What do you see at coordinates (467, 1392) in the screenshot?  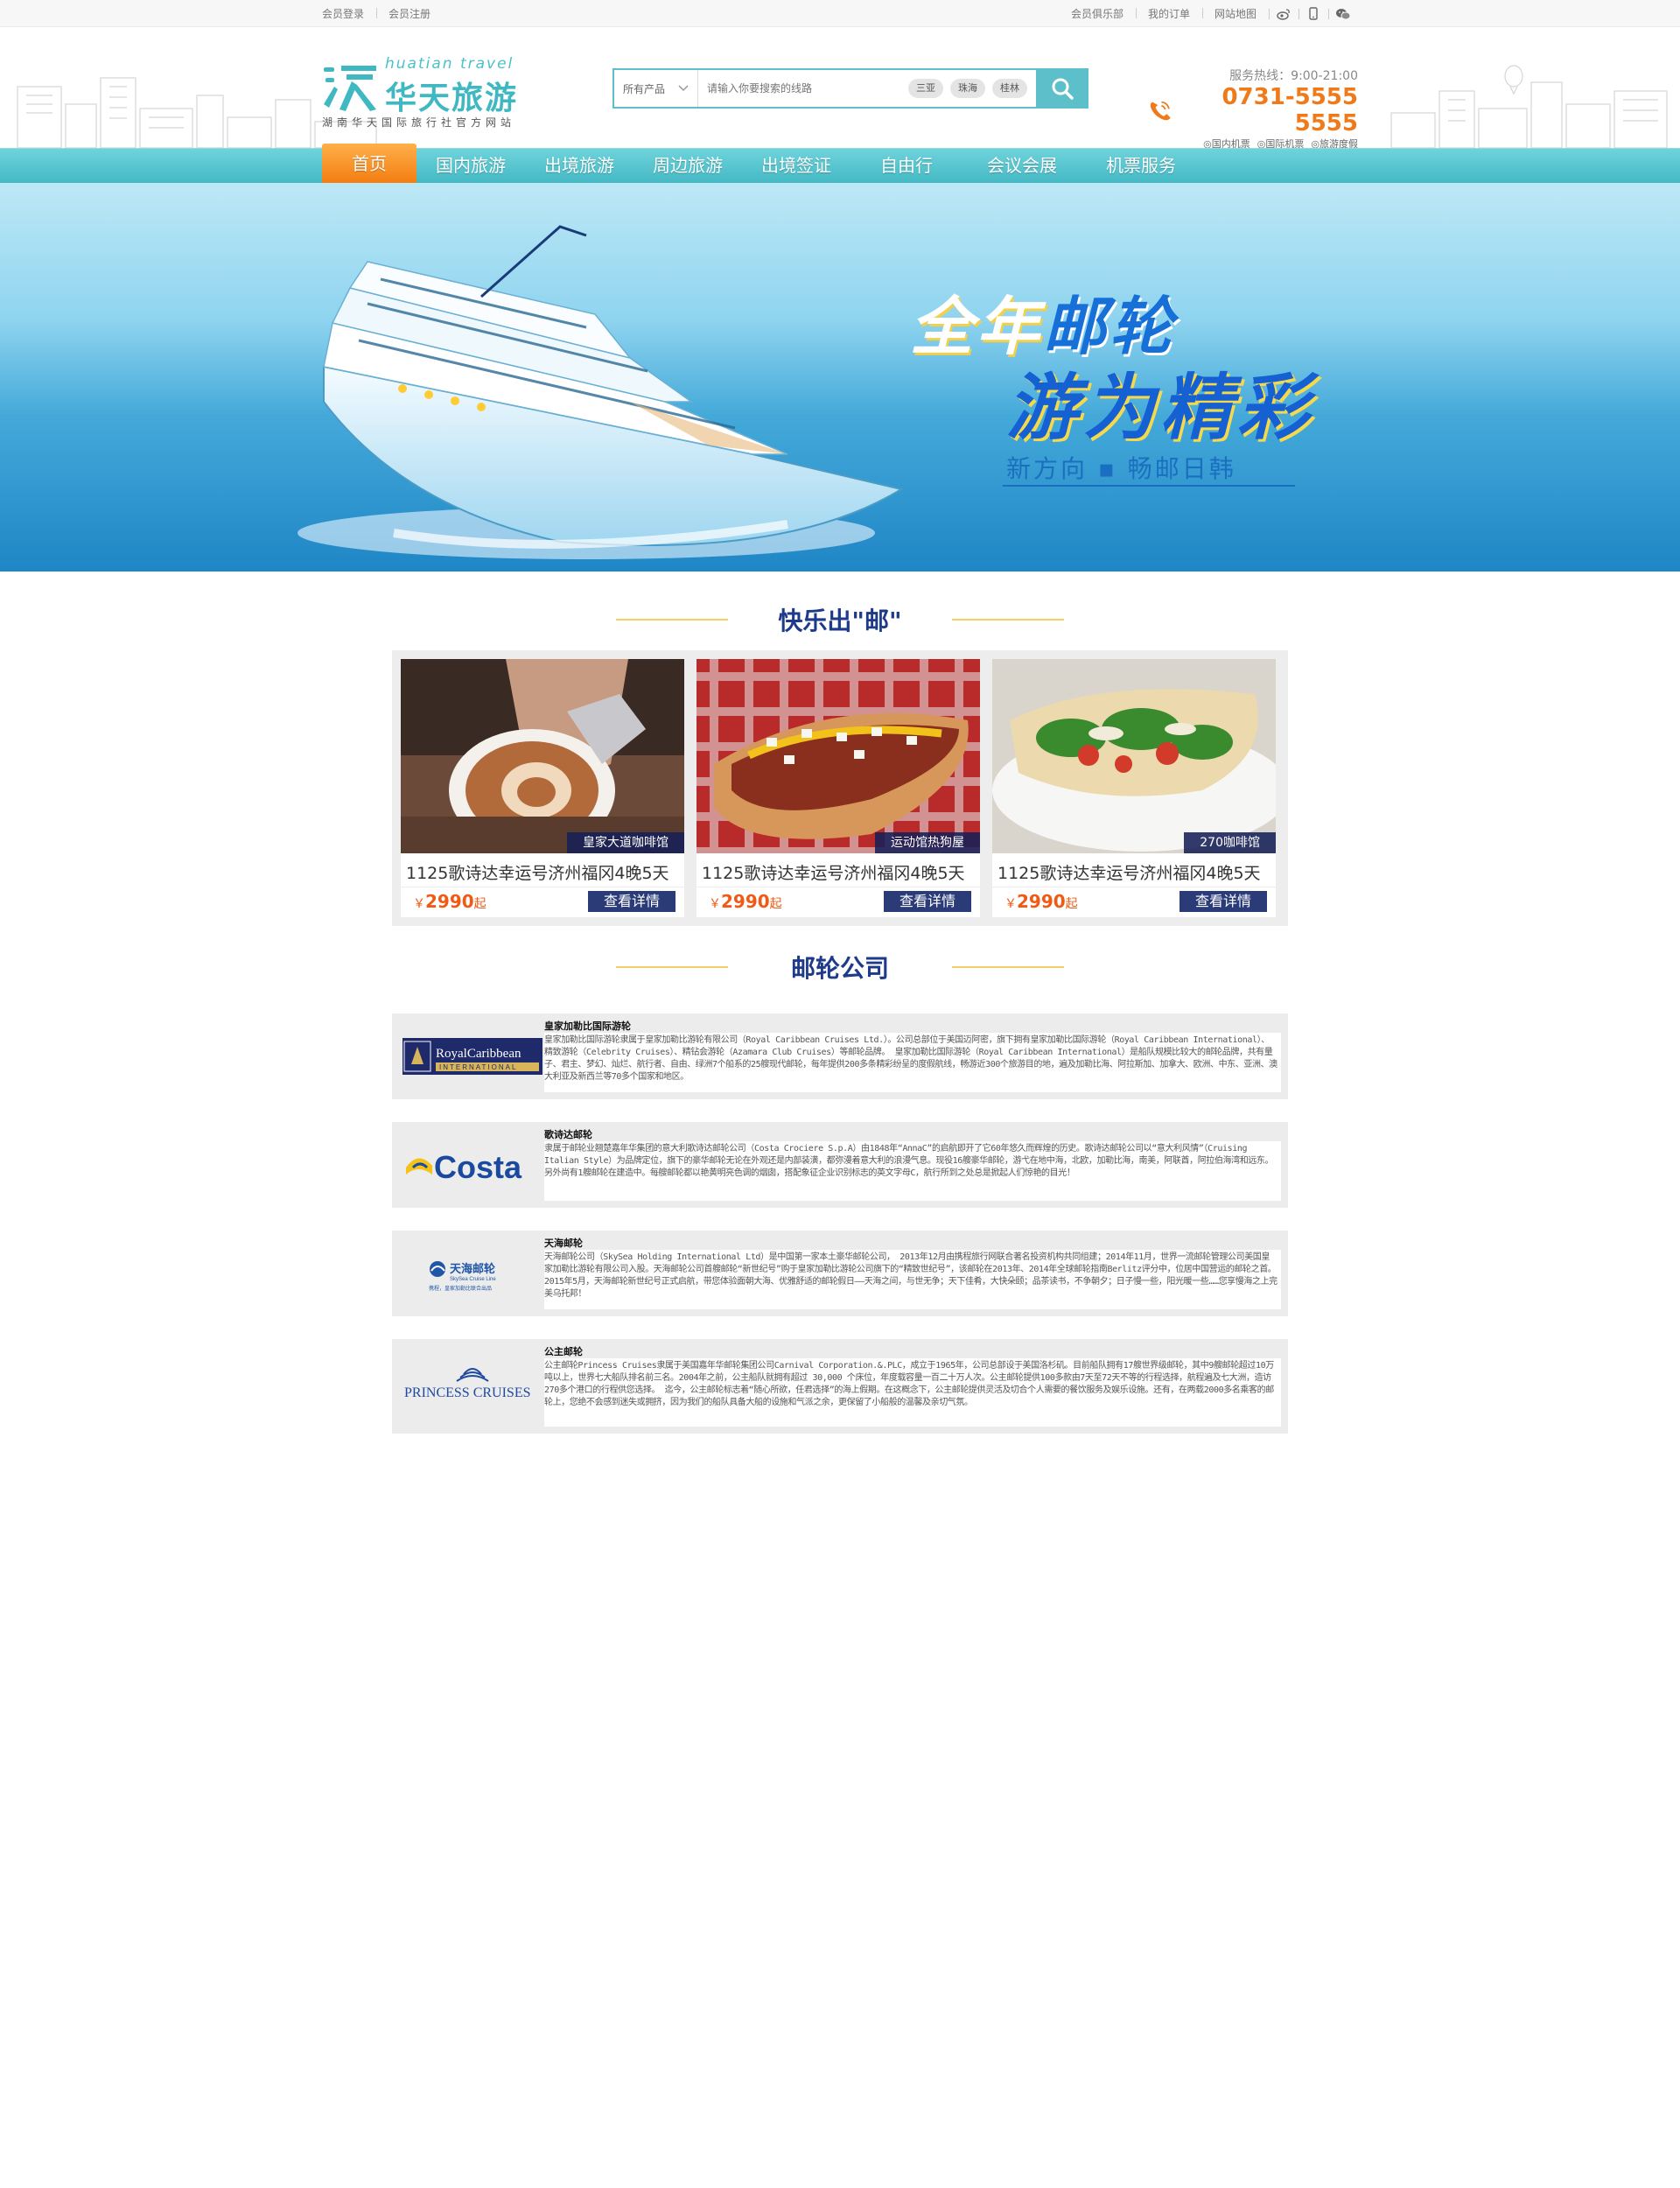 I see `princess-logo-text: PRINCESS CRUISES` at bounding box center [467, 1392].